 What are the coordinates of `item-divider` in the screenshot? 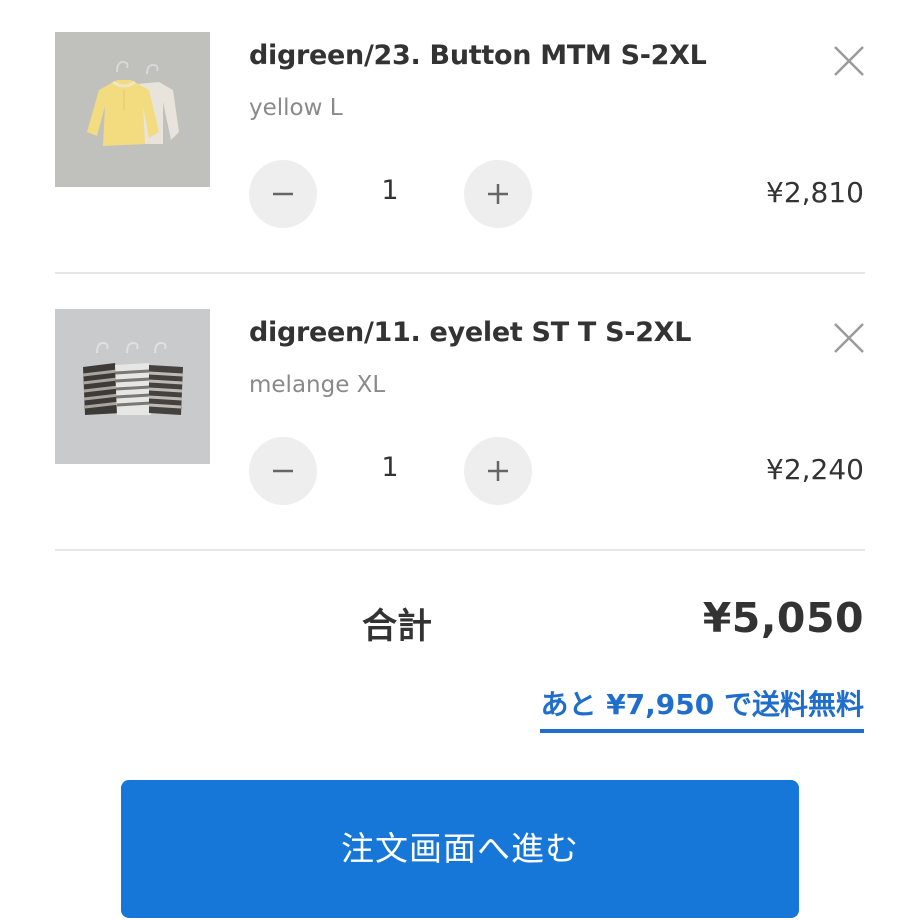 It's located at (460, 273).